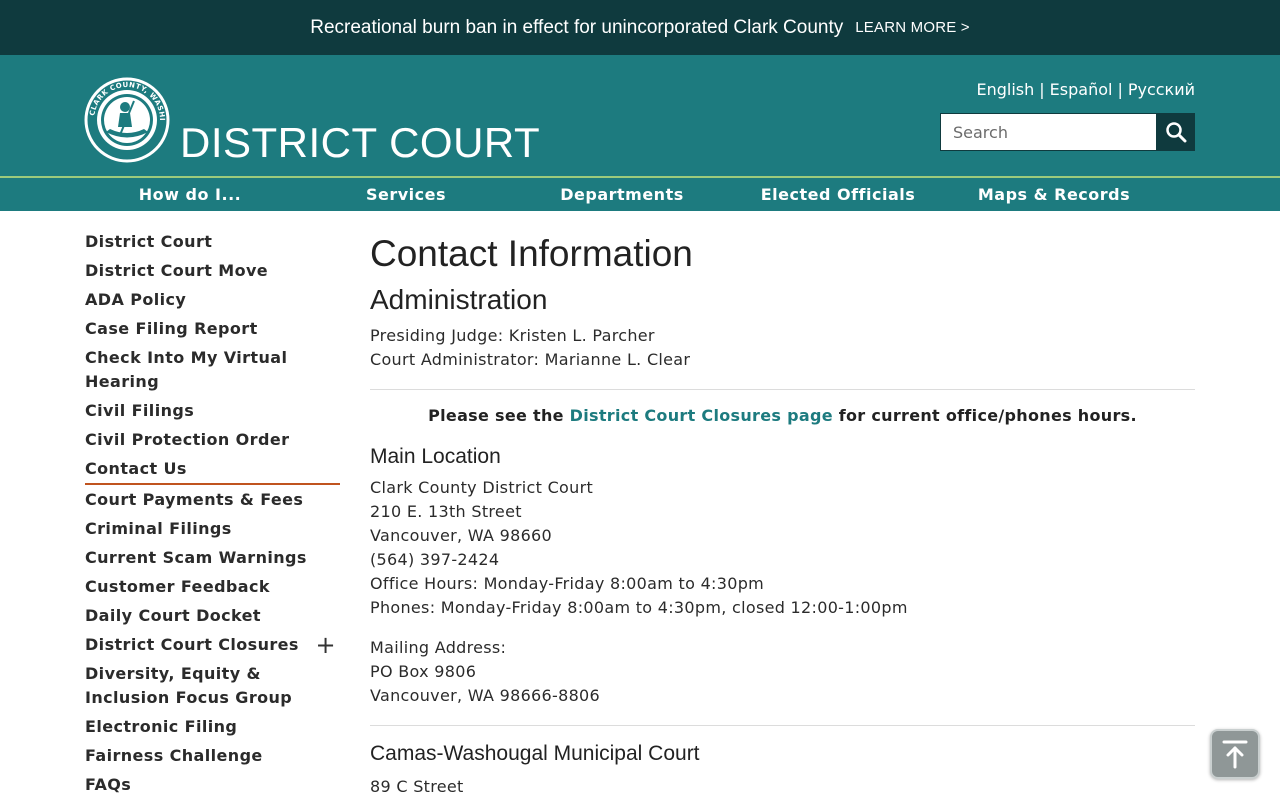 The height and width of the screenshot is (800, 1280). Describe the element at coordinates (622, 194) in the screenshot. I see `nav-departments: Departments` at that location.